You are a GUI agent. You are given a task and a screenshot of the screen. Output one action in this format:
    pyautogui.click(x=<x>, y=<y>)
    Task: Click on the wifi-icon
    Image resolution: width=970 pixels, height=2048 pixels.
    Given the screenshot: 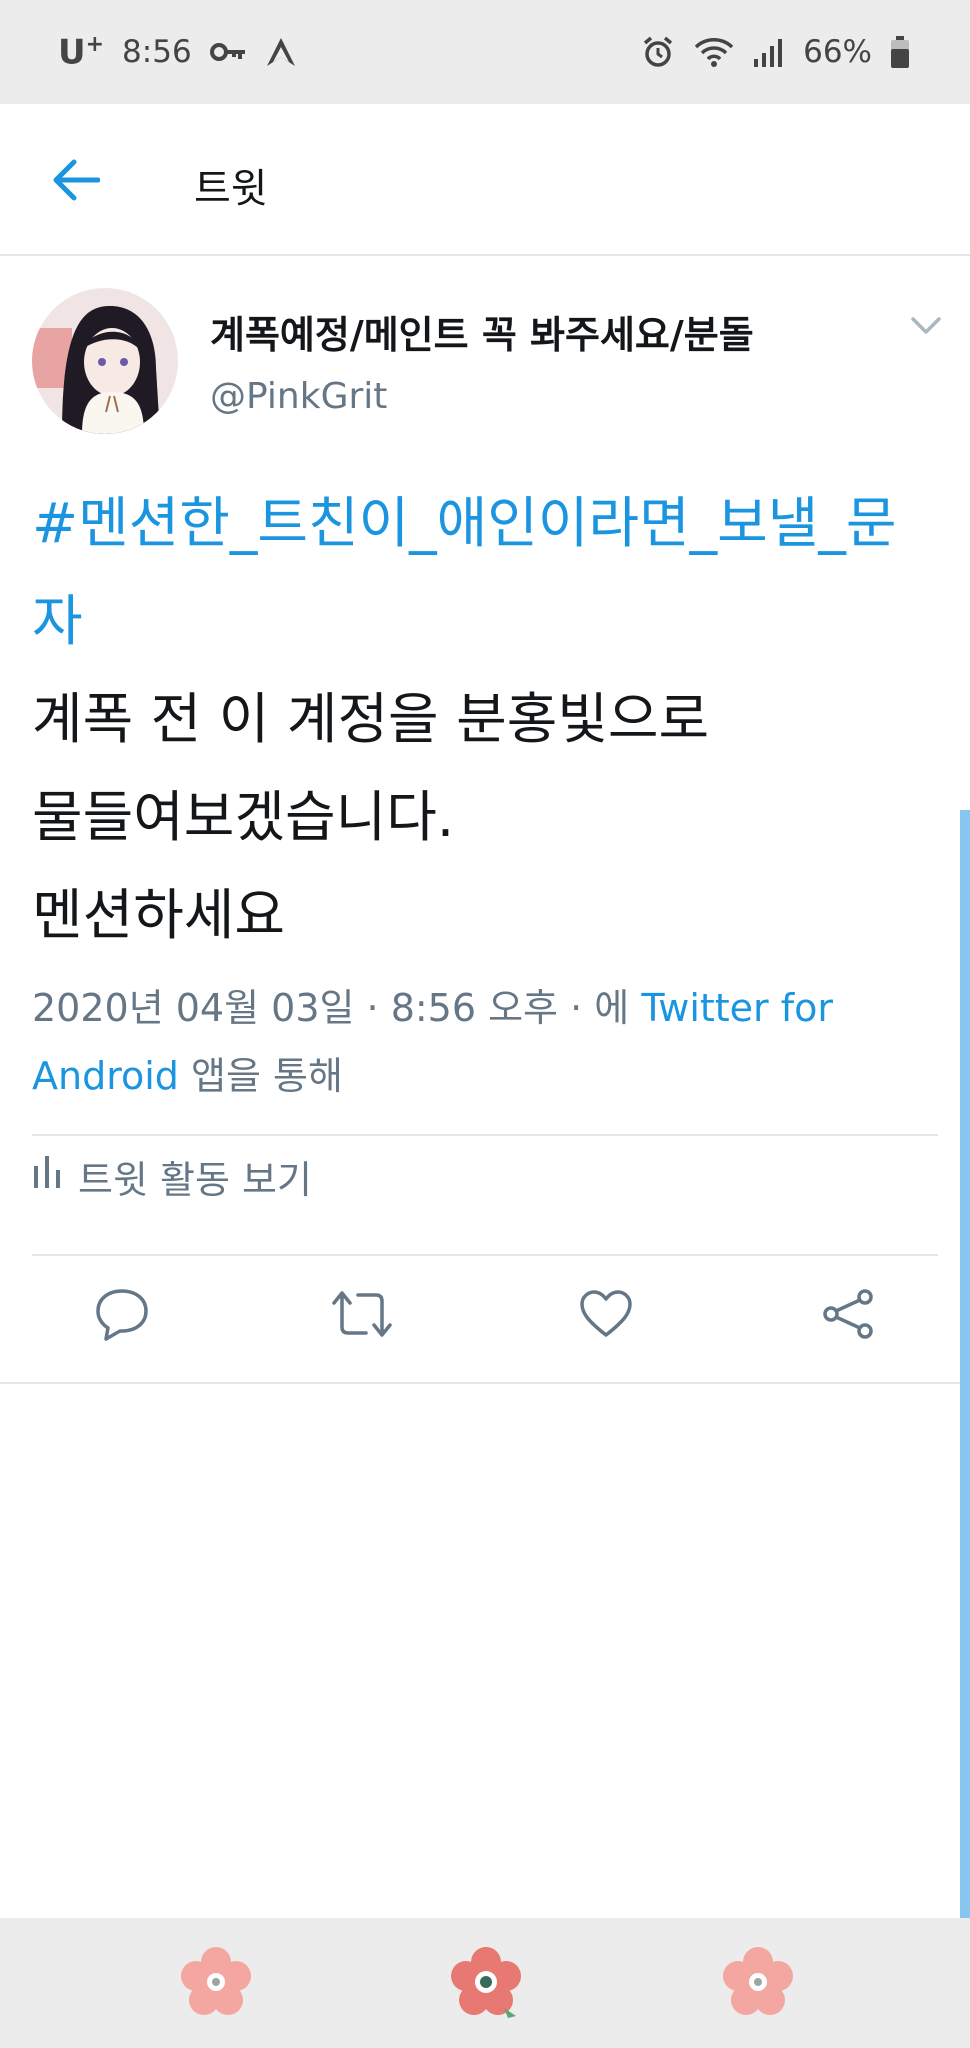 What is the action you would take?
    pyautogui.click(x=714, y=52)
    